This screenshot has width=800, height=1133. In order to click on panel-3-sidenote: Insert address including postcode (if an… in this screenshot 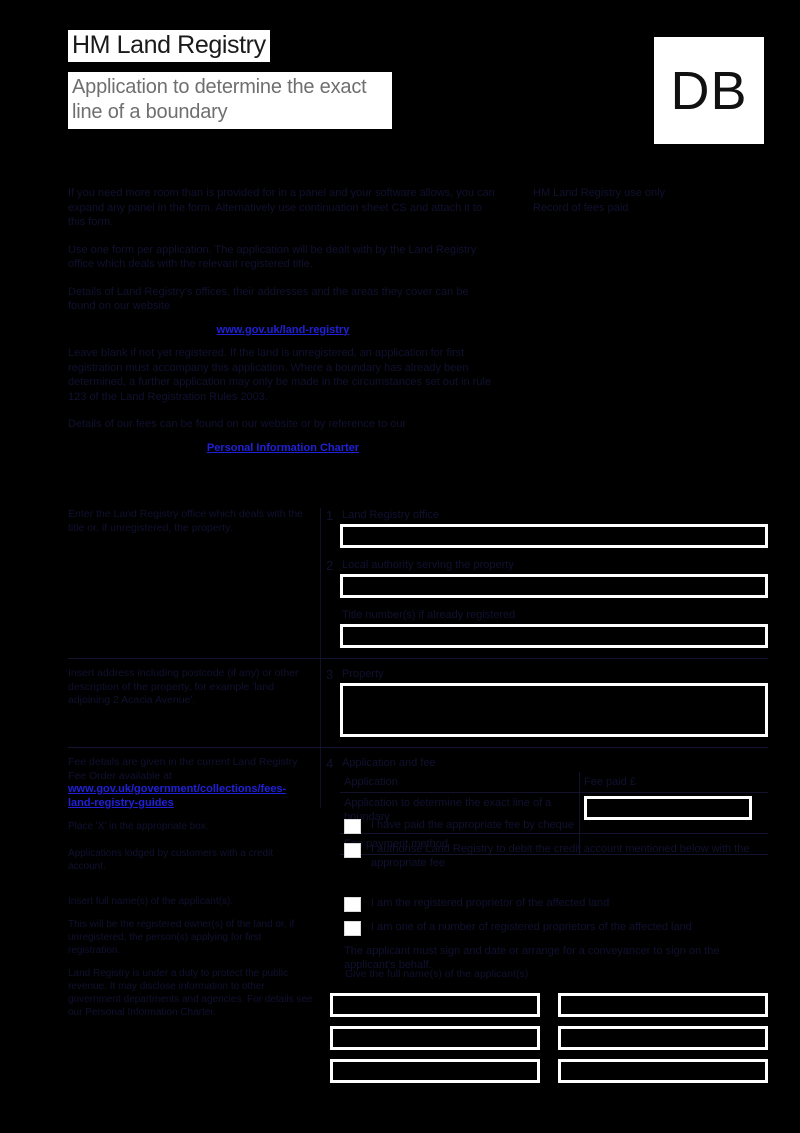, I will do `click(183, 686)`.